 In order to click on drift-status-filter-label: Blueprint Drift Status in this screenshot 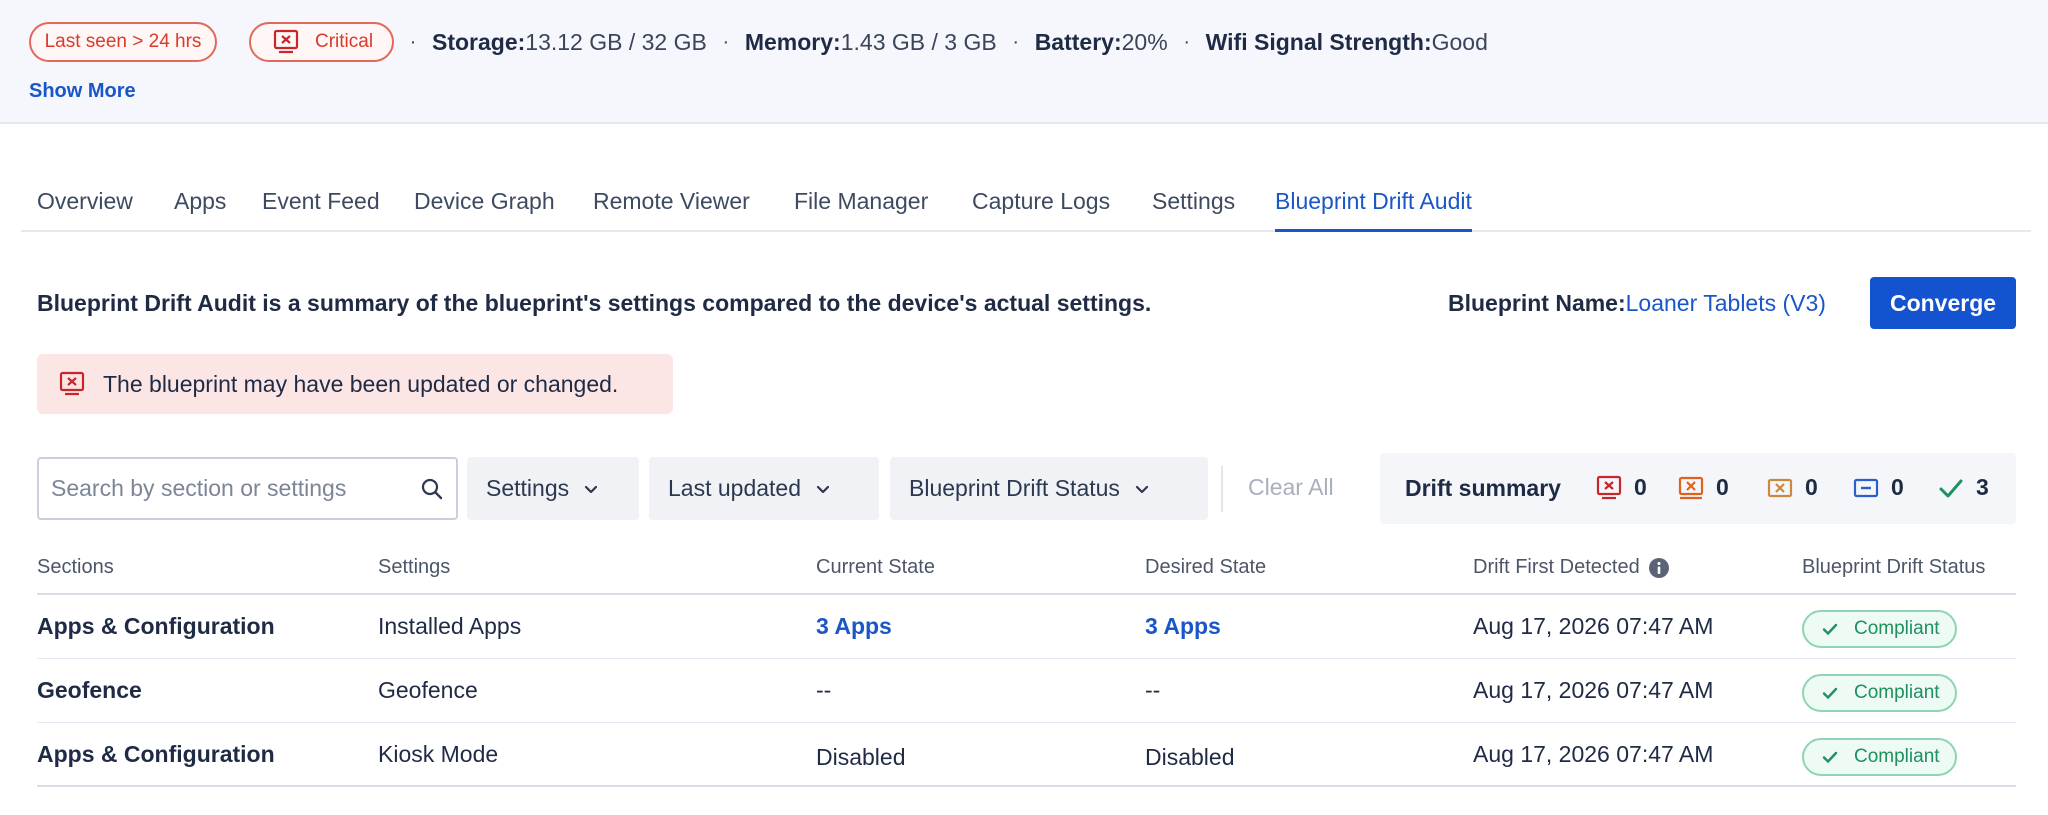, I will do `click(1014, 488)`.